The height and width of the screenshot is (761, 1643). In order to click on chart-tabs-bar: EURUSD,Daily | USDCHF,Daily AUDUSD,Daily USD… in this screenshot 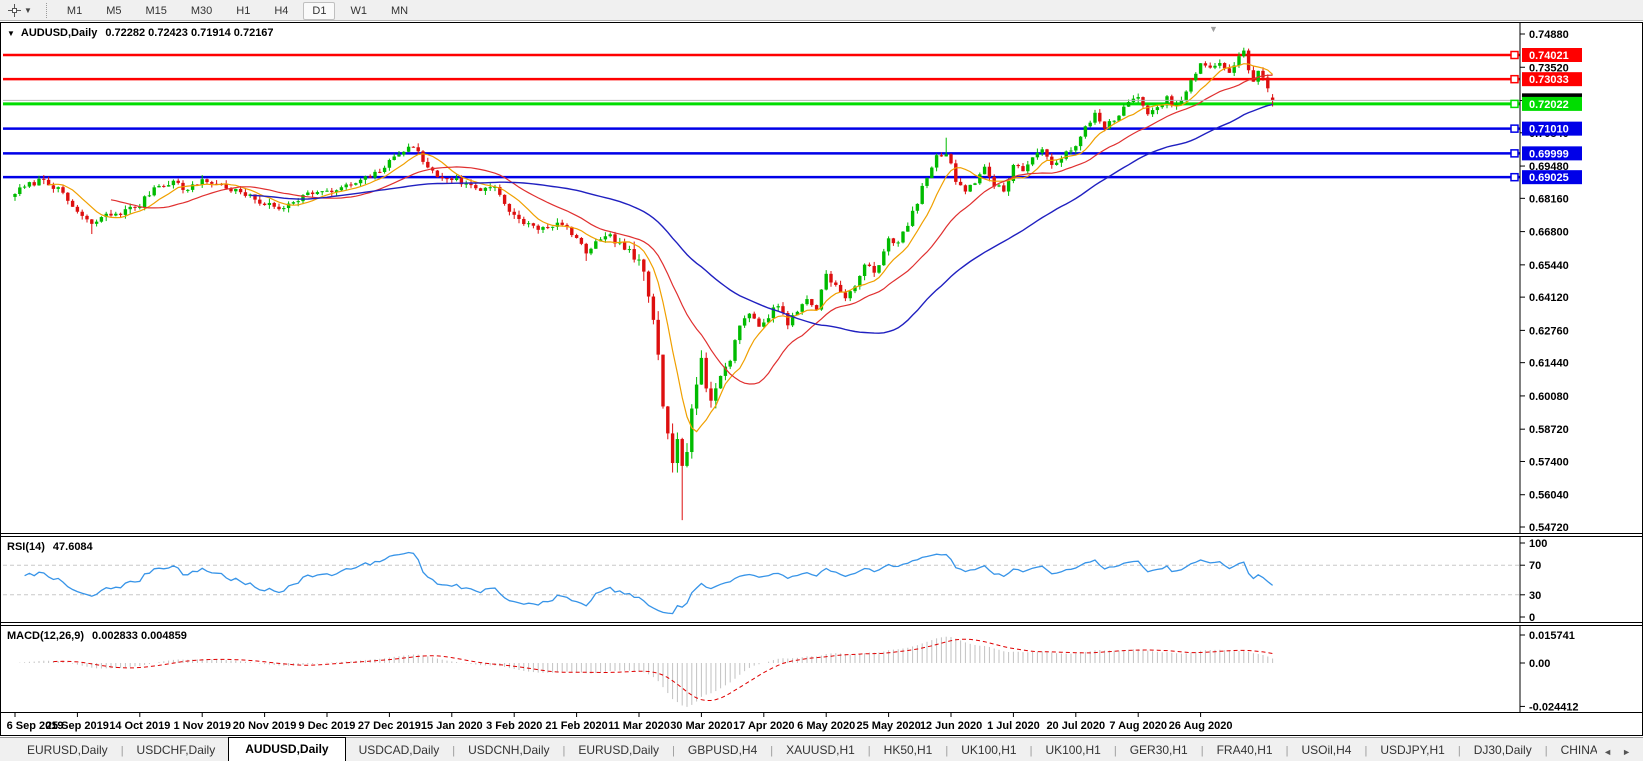, I will do `click(821, 749)`.